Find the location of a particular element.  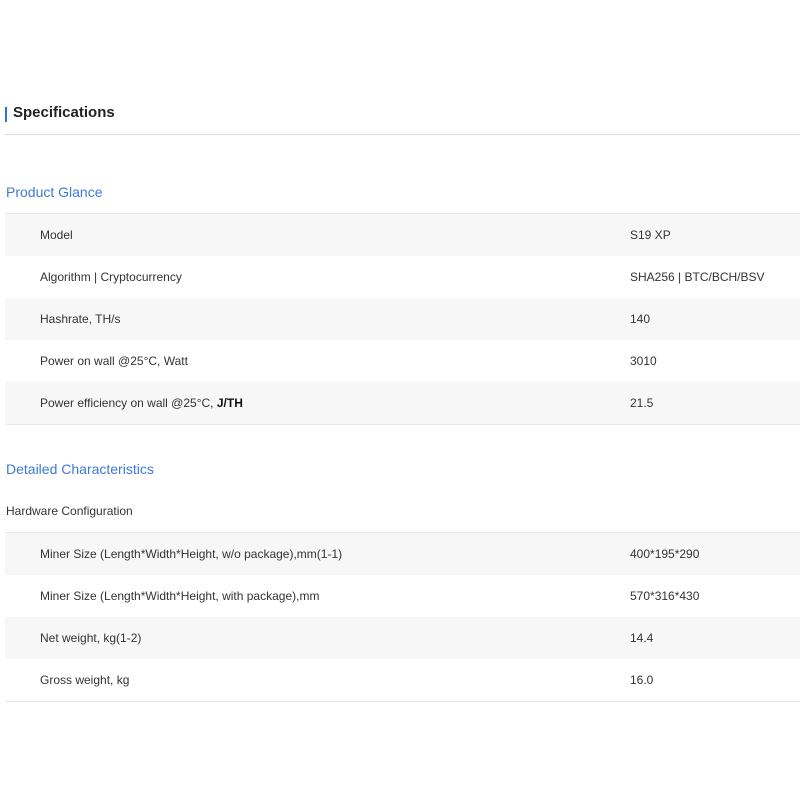

table-row: Net weight, kg(1-2) 14.4 is located at coordinates (402, 638).